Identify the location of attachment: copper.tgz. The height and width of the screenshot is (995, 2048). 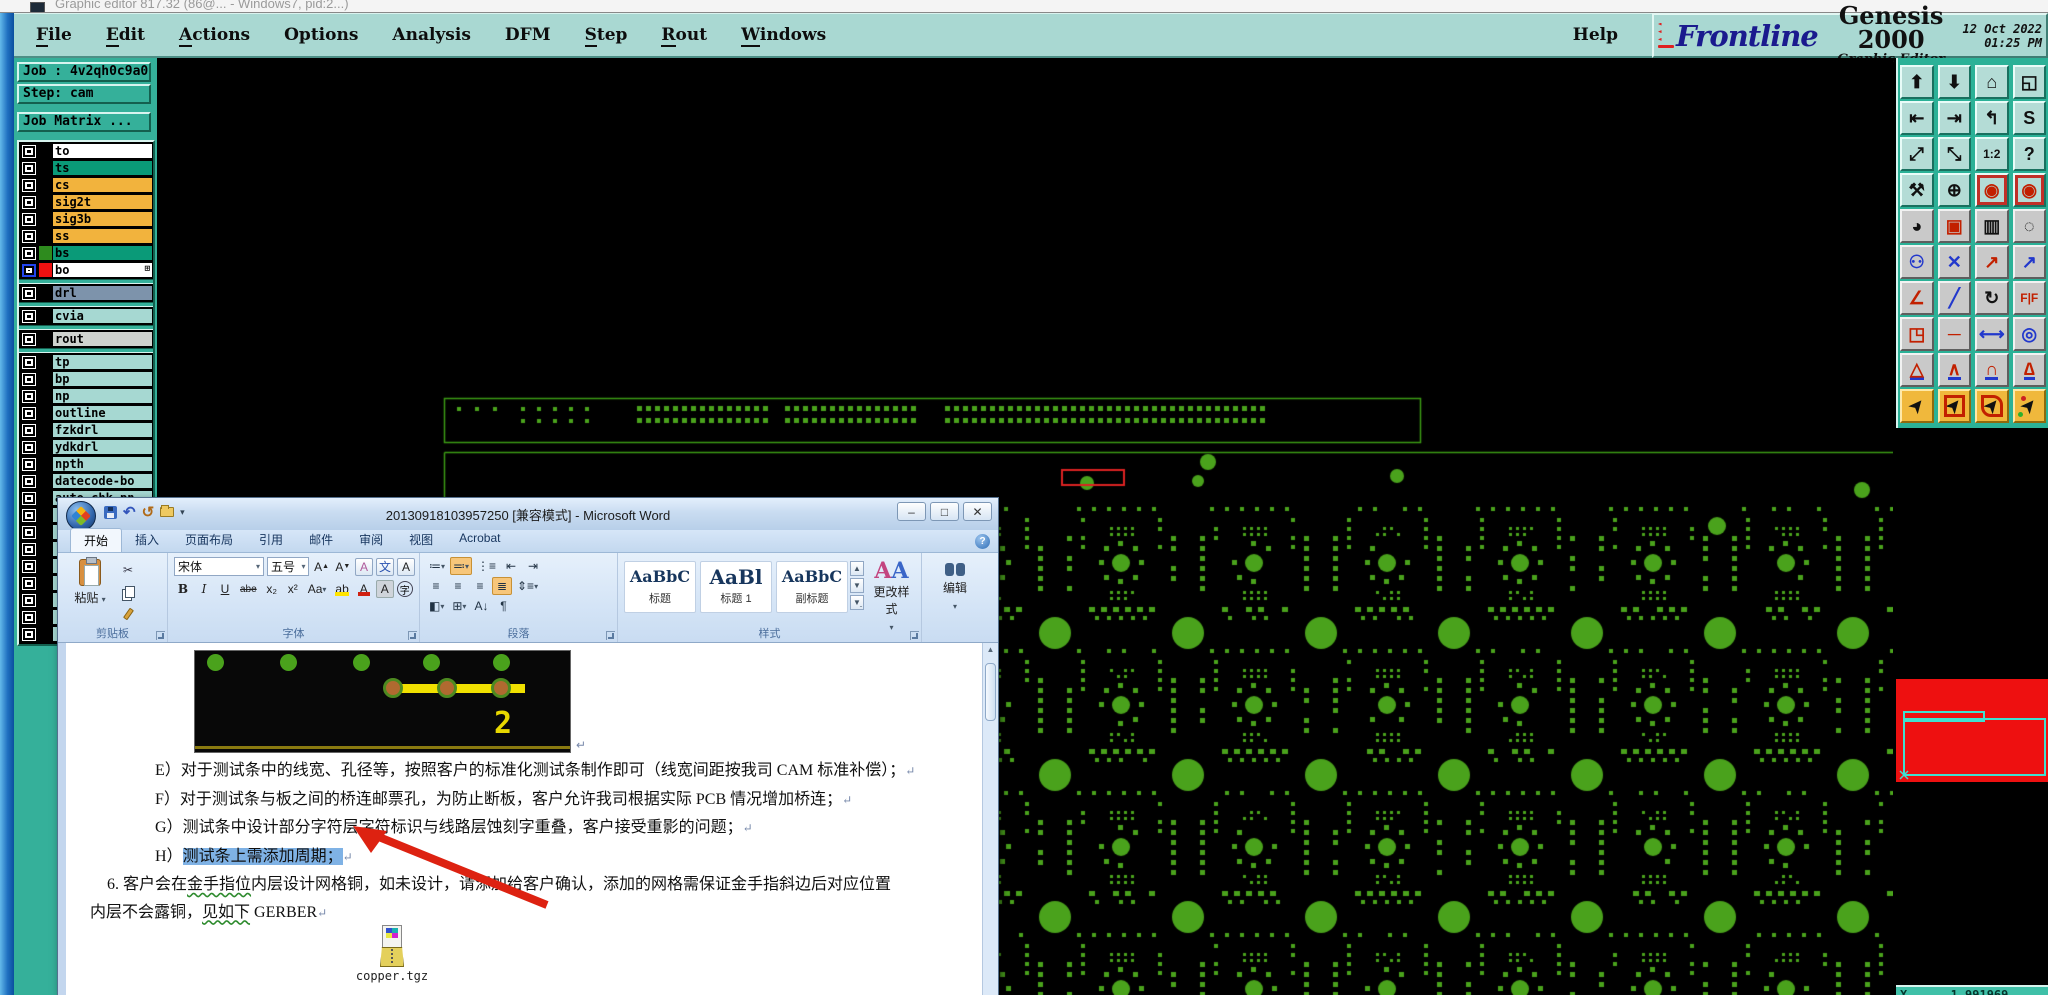
(392, 954).